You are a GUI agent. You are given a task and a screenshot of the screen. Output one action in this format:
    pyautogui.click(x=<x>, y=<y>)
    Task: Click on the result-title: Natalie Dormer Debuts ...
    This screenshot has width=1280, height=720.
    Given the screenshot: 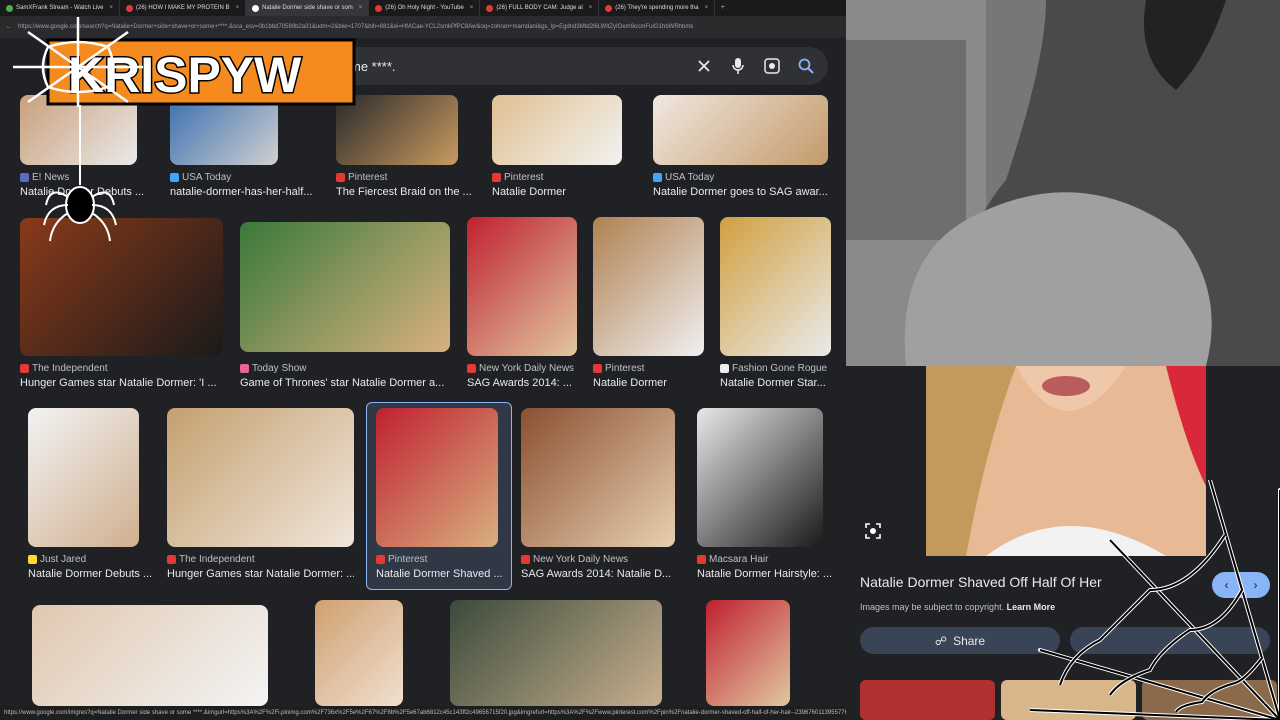 What is the action you would take?
    pyautogui.click(x=90, y=574)
    